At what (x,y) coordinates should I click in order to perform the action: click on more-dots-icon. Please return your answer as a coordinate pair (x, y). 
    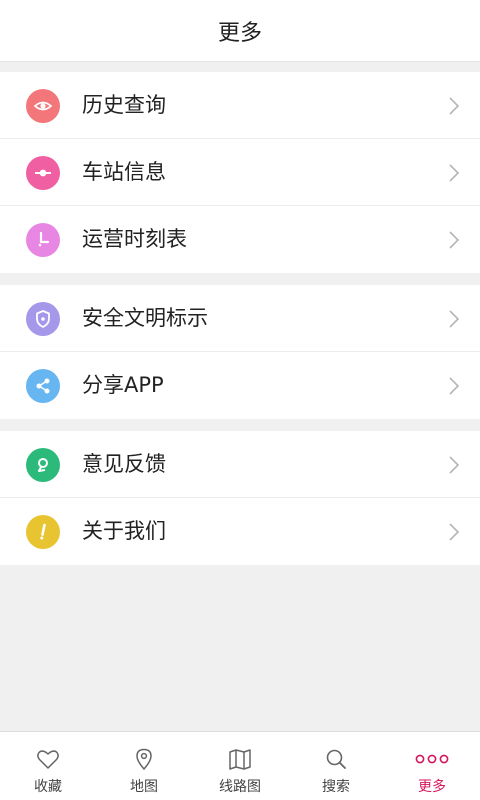
    Looking at the image, I should click on (432, 759).